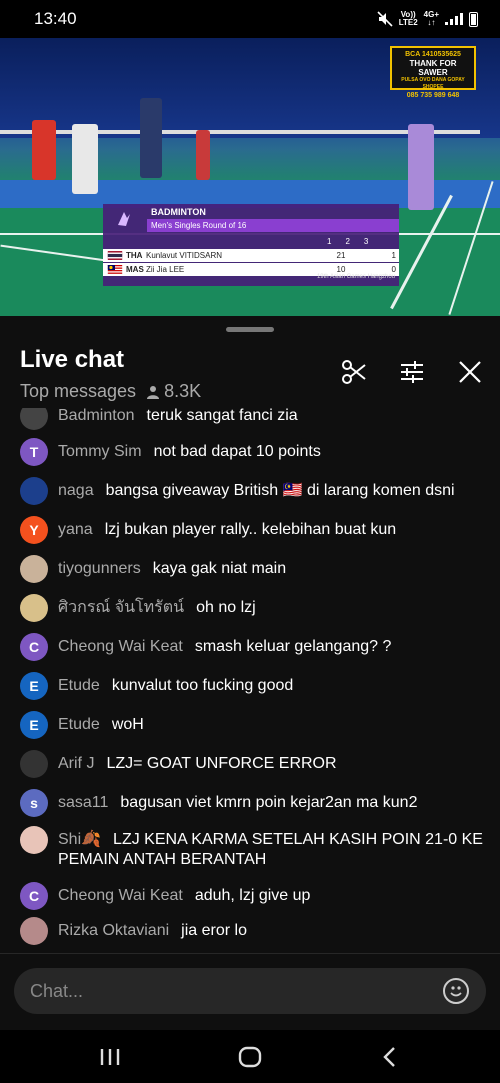 The image size is (500, 1083). I want to click on asian-games-logo, so click(124, 219).